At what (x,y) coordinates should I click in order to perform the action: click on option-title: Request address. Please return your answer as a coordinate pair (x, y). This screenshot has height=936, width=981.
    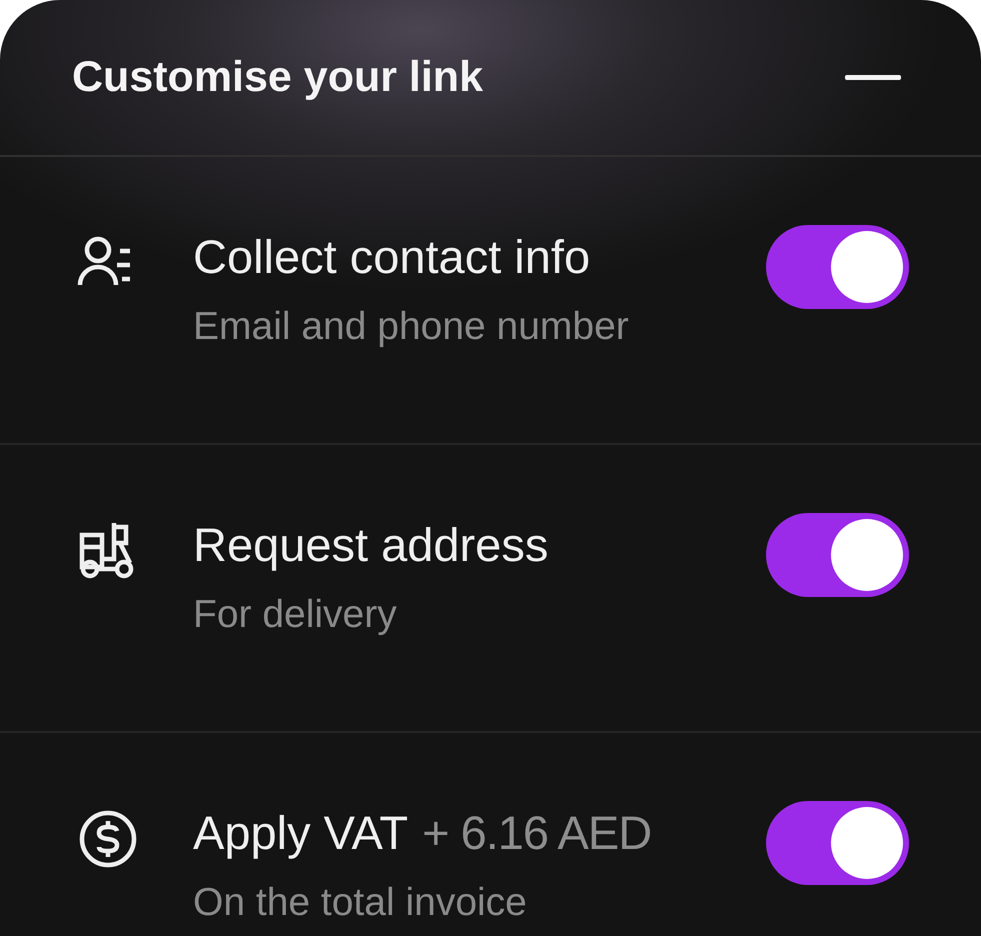
    Looking at the image, I should click on (370, 545).